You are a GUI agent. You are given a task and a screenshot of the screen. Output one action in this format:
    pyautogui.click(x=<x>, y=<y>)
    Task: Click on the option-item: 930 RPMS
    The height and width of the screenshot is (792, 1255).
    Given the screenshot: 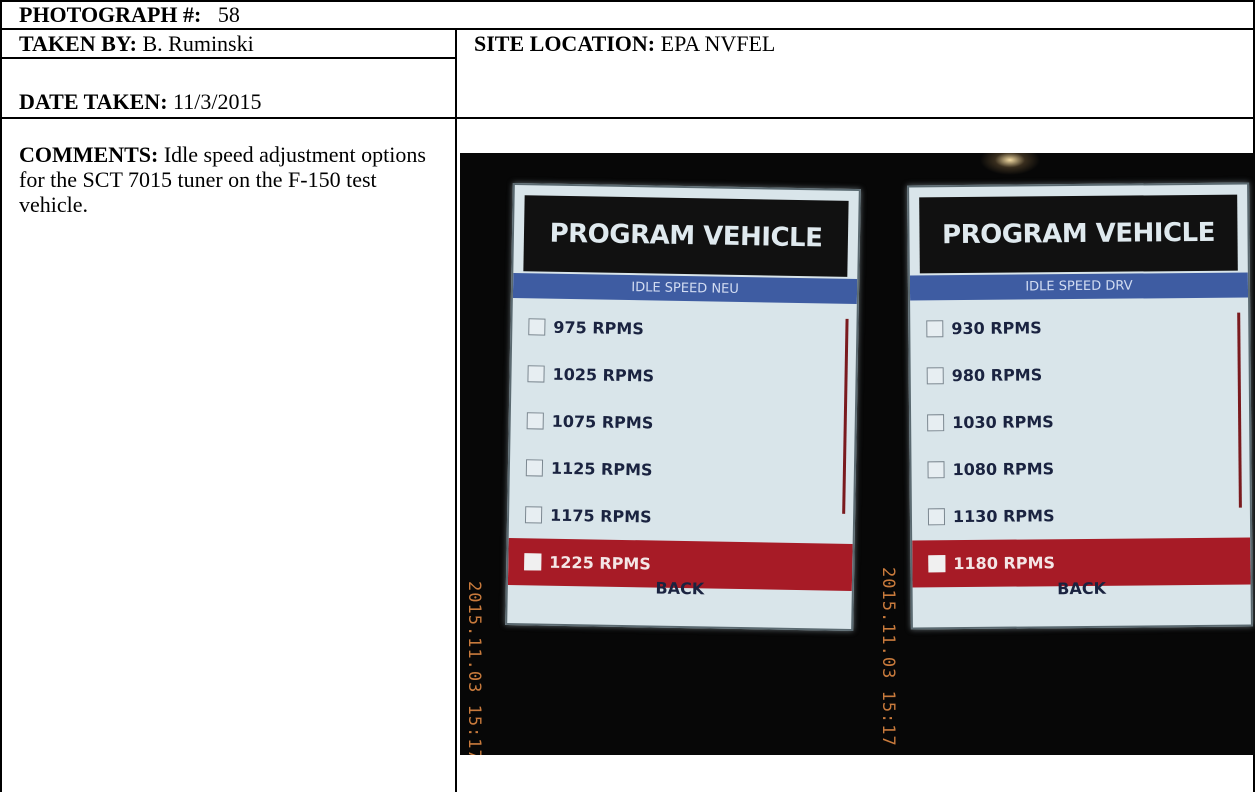 What is the action you would take?
    pyautogui.click(x=1075, y=328)
    